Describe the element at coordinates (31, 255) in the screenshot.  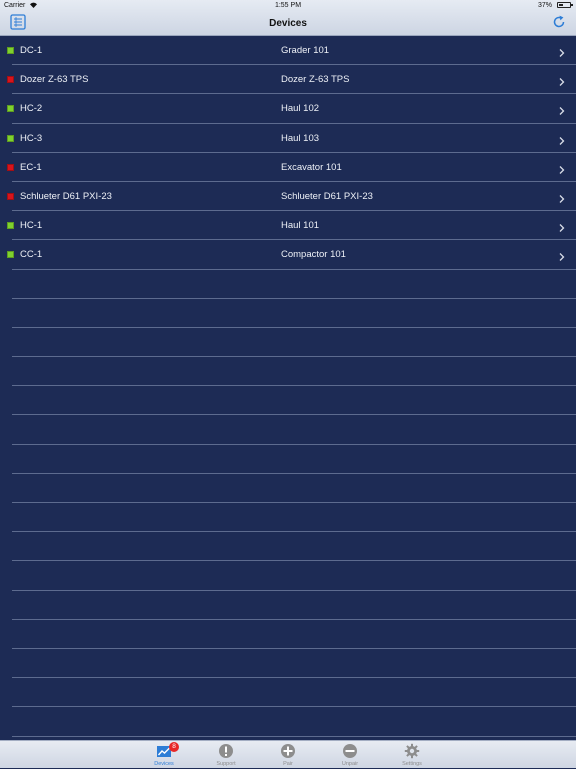
I see `device-name: CC-1` at that location.